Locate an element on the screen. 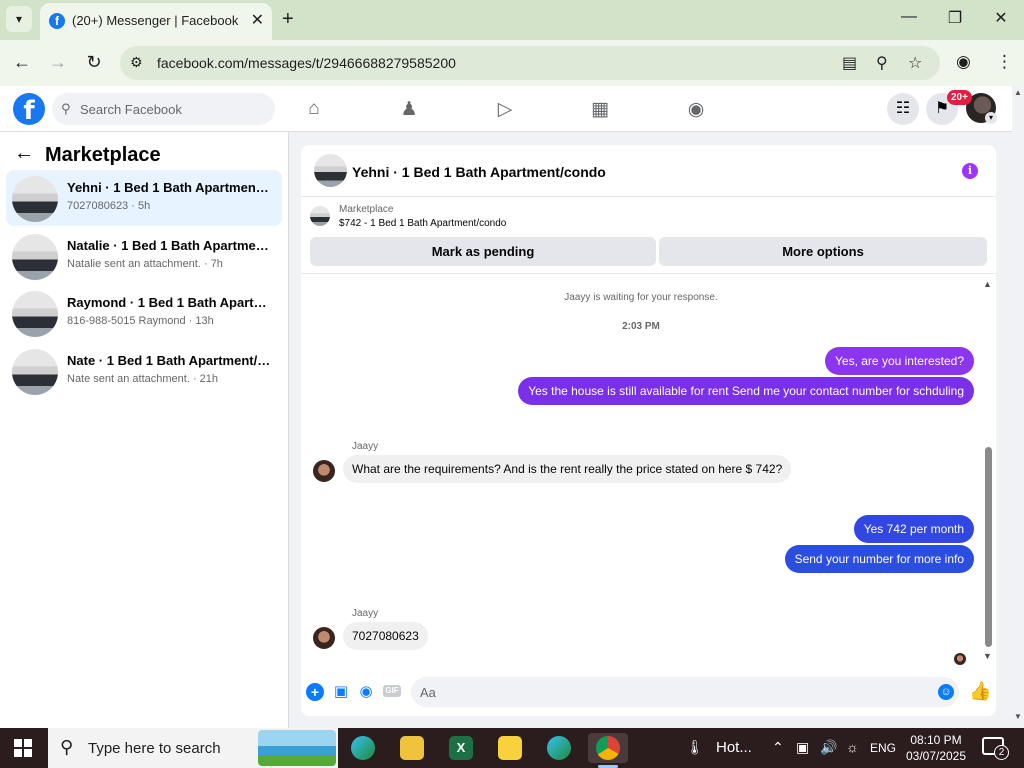  minimize-icon: — is located at coordinates (909, 17).